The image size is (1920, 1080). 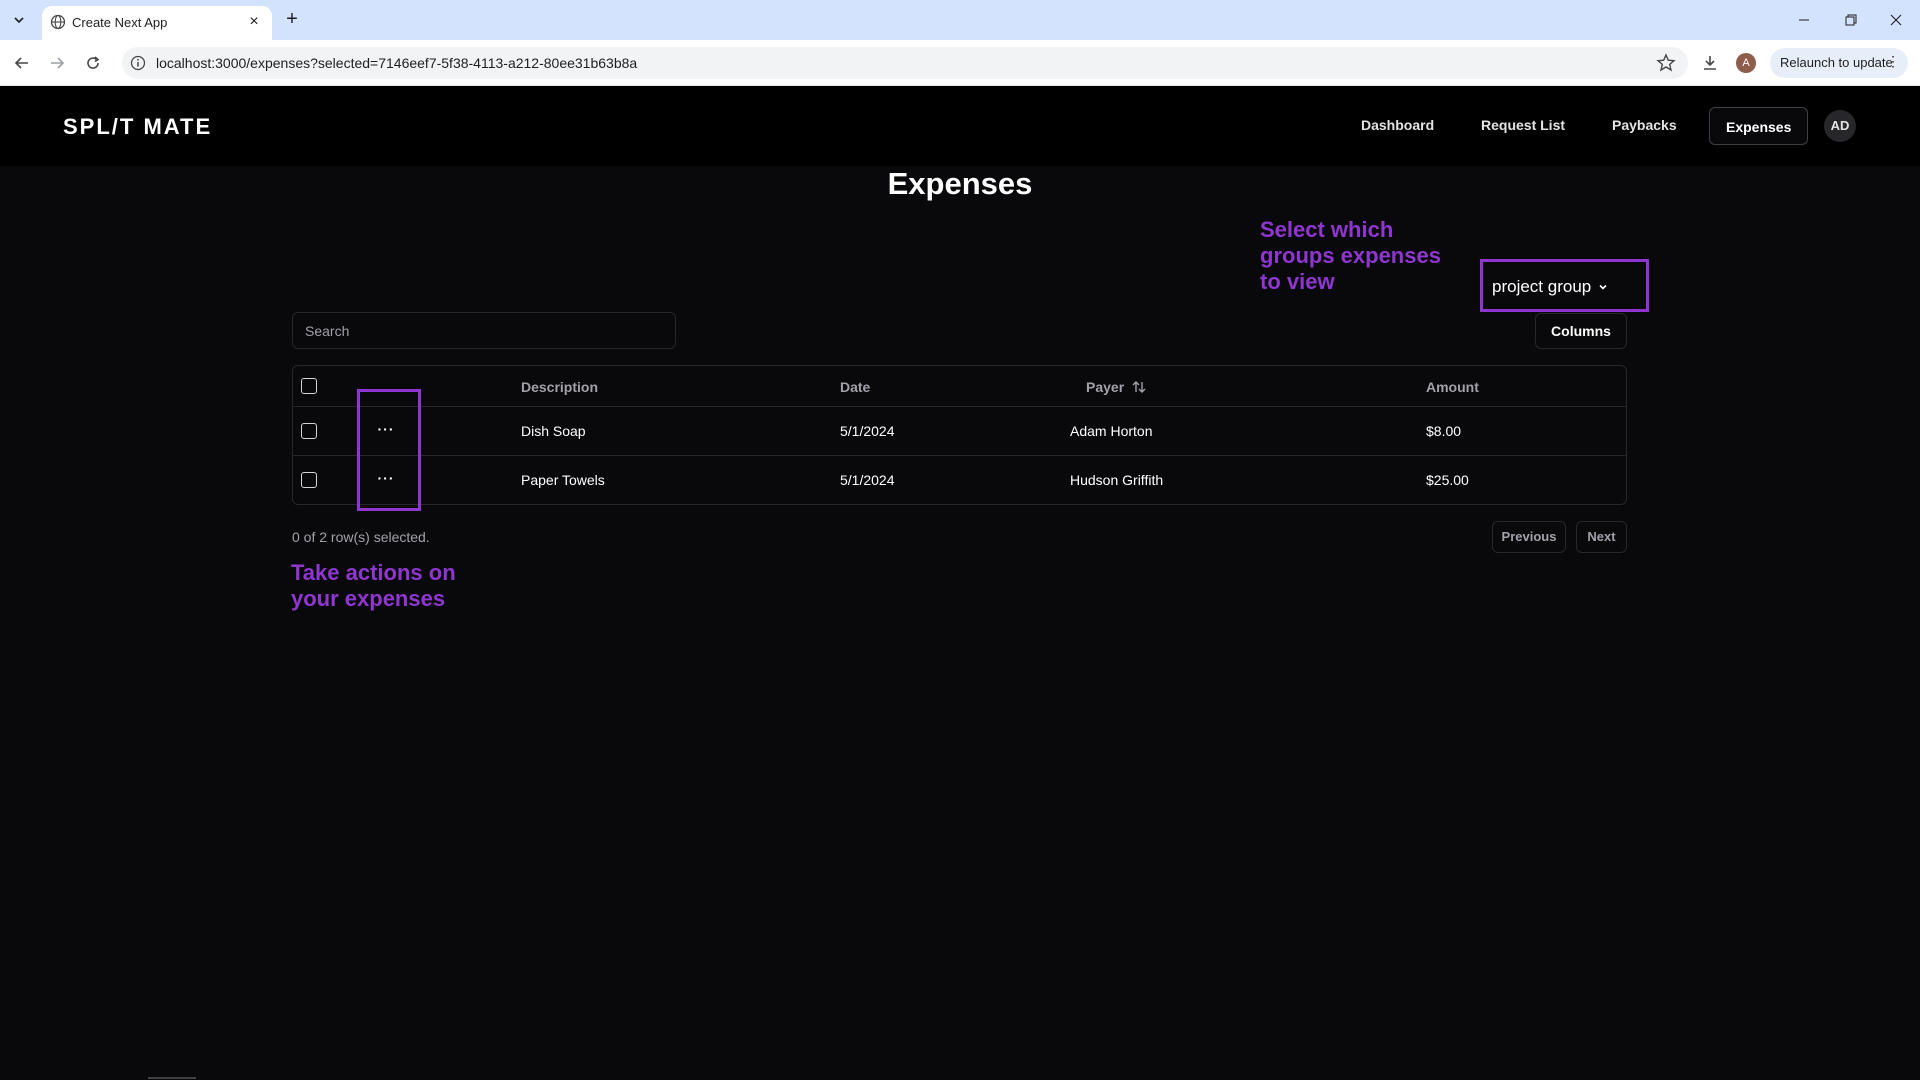 What do you see at coordinates (959, 431) in the screenshot?
I see `table-row: ··· Dish Soap 5/1/2024 Adam Horton $8.00` at bounding box center [959, 431].